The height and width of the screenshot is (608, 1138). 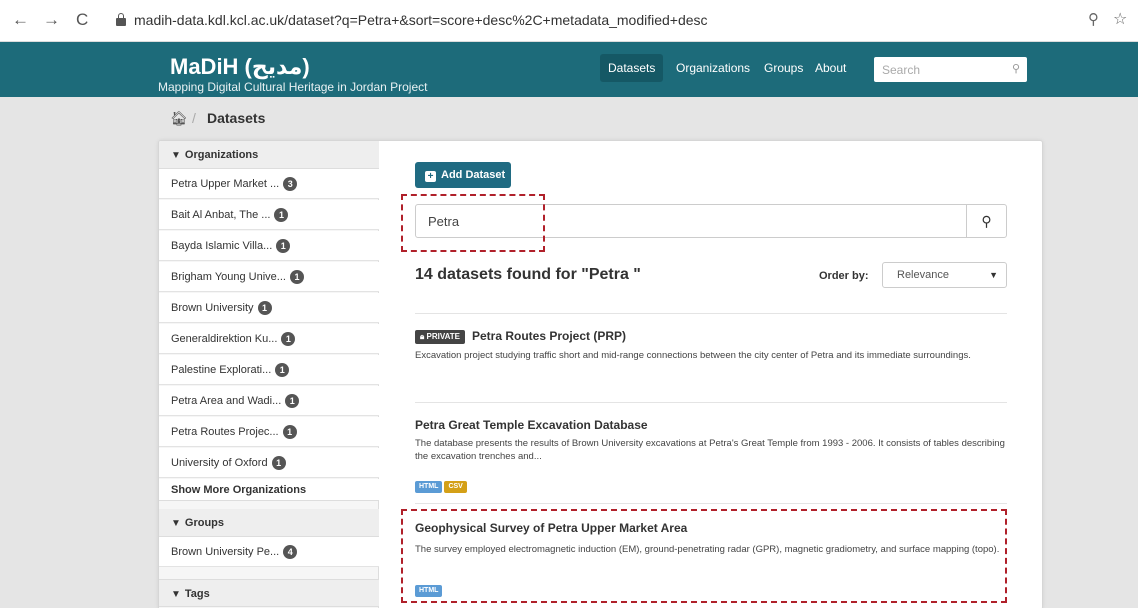 I want to click on lock-icon, so click(x=121, y=19).